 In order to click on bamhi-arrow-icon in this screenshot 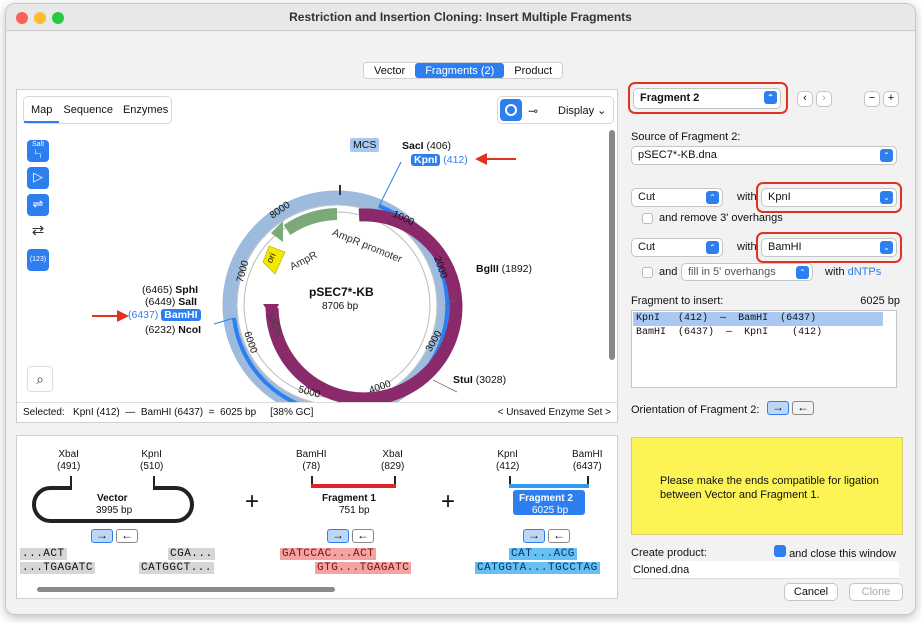, I will do `click(106, 316)`.